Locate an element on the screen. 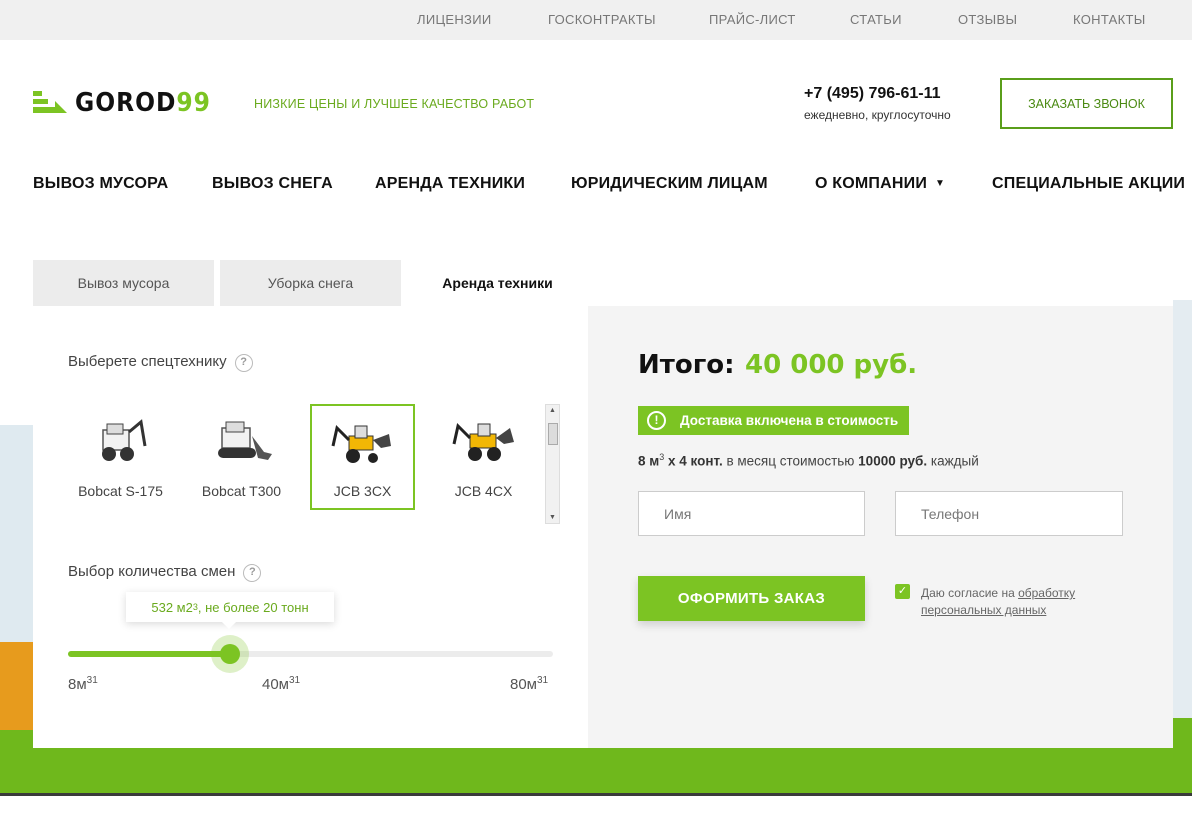 This screenshot has height=832, width=1192. slider-mid-label: 40м31 is located at coordinates (281, 684).